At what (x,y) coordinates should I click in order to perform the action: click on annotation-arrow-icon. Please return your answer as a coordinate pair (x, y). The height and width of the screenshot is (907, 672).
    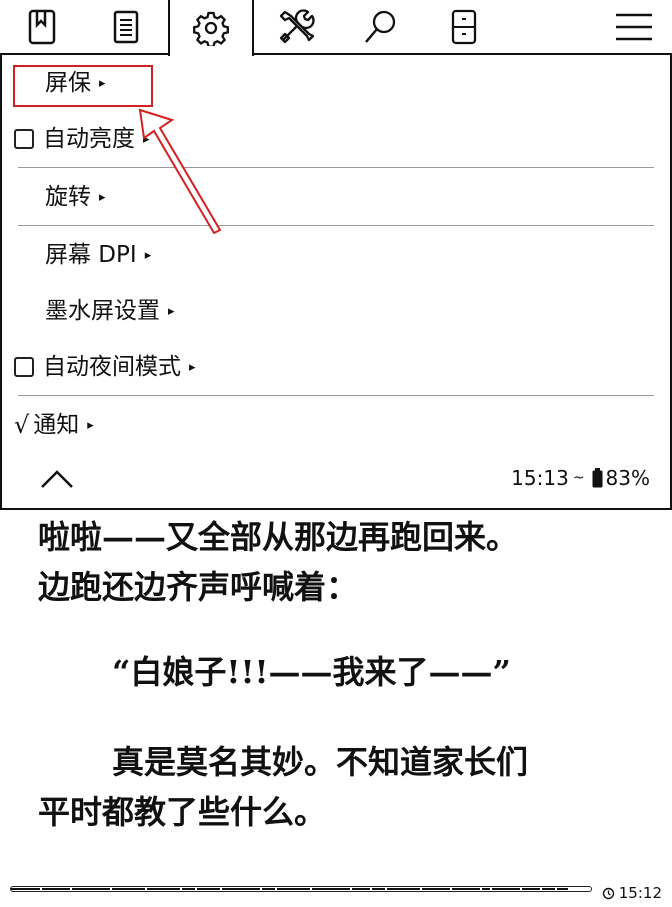
    Looking at the image, I should click on (180, 171).